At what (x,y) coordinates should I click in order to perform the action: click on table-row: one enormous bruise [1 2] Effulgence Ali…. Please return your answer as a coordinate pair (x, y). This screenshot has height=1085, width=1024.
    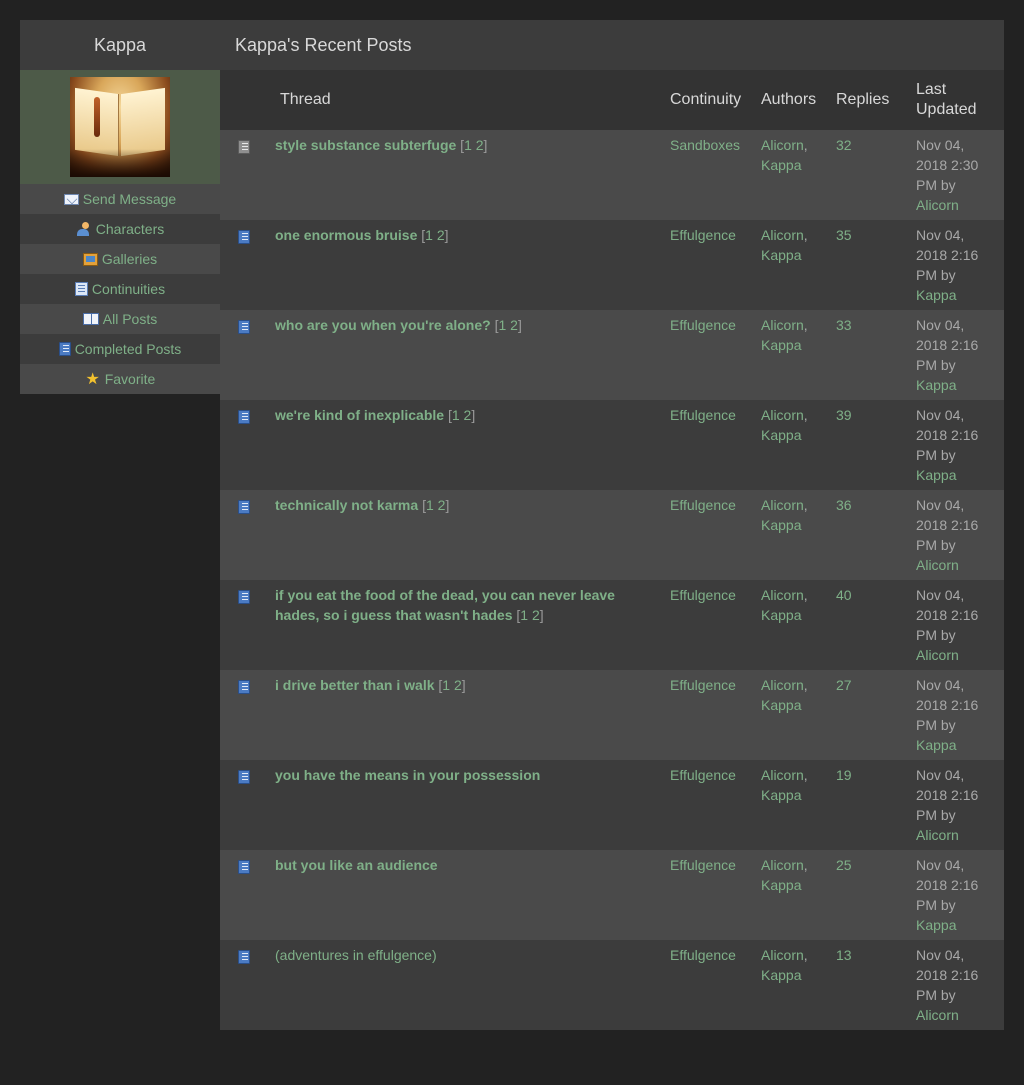
    Looking at the image, I should click on (612, 265).